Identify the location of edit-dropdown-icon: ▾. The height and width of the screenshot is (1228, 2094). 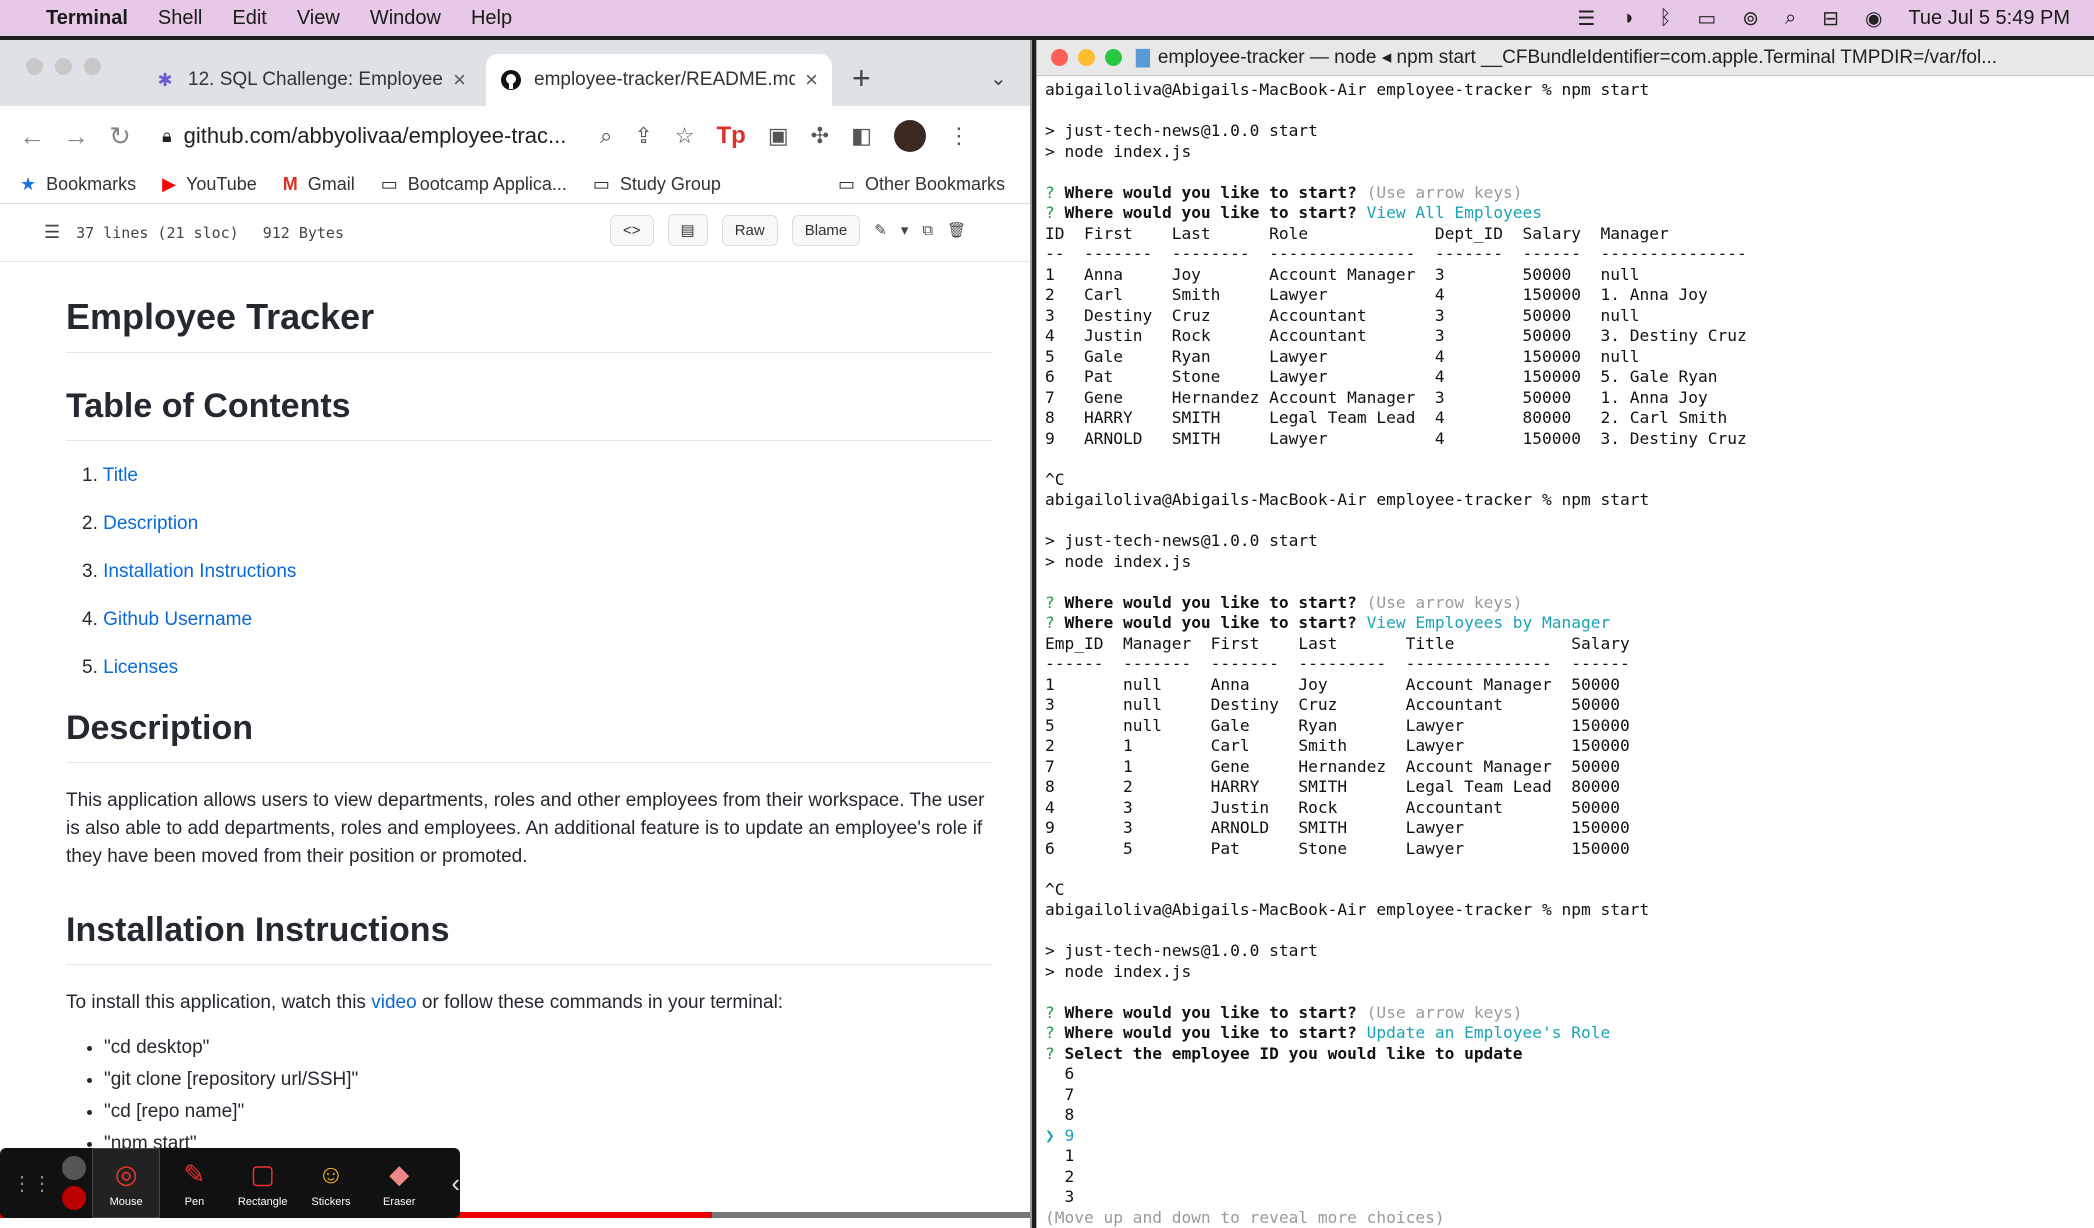
(905, 230).